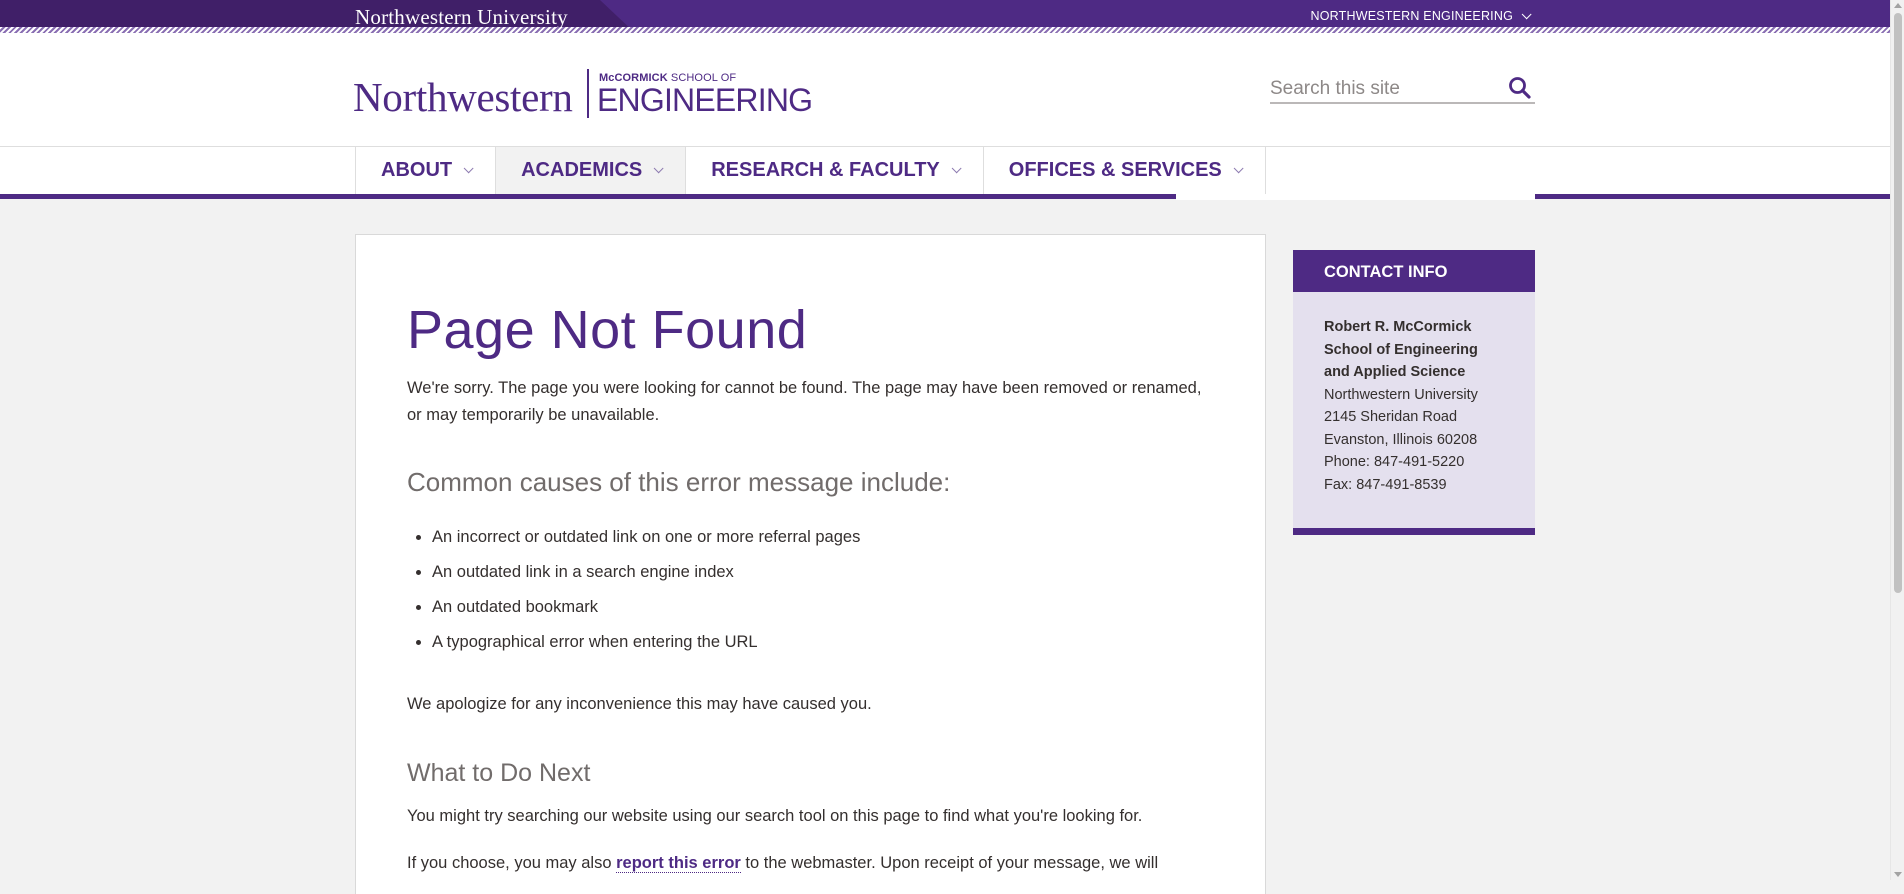 Image resolution: width=1904 pixels, height=894 pixels. Describe the element at coordinates (1401, 439) in the screenshot. I see `contact-line: Evanston, Illinois 60208` at that location.